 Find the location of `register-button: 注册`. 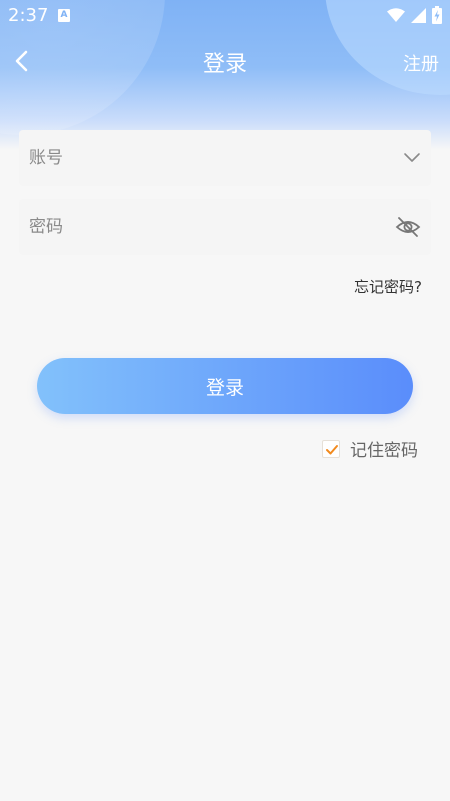

register-button: 注册 is located at coordinates (421, 63).